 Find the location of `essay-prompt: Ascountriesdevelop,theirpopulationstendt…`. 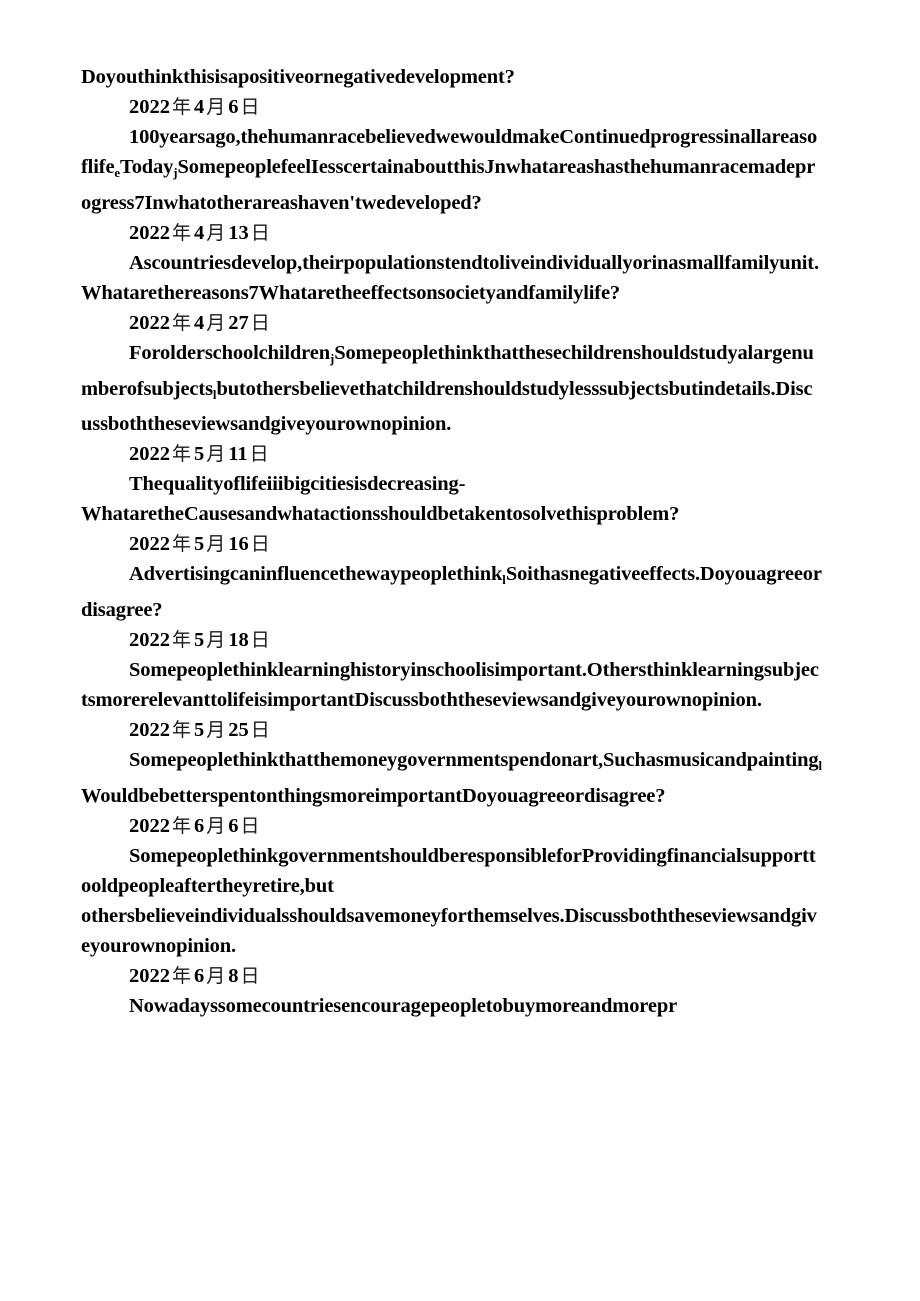

essay-prompt: Ascountriesdevelop,theirpopulationstendt… is located at coordinates (452, 278).